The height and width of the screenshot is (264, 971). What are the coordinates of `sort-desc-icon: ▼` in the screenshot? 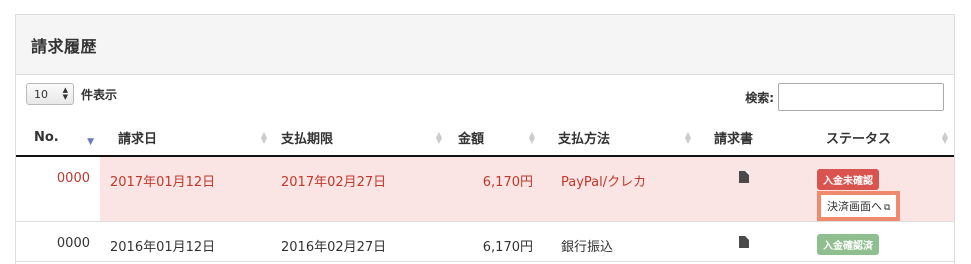 It's located at (90, 142).